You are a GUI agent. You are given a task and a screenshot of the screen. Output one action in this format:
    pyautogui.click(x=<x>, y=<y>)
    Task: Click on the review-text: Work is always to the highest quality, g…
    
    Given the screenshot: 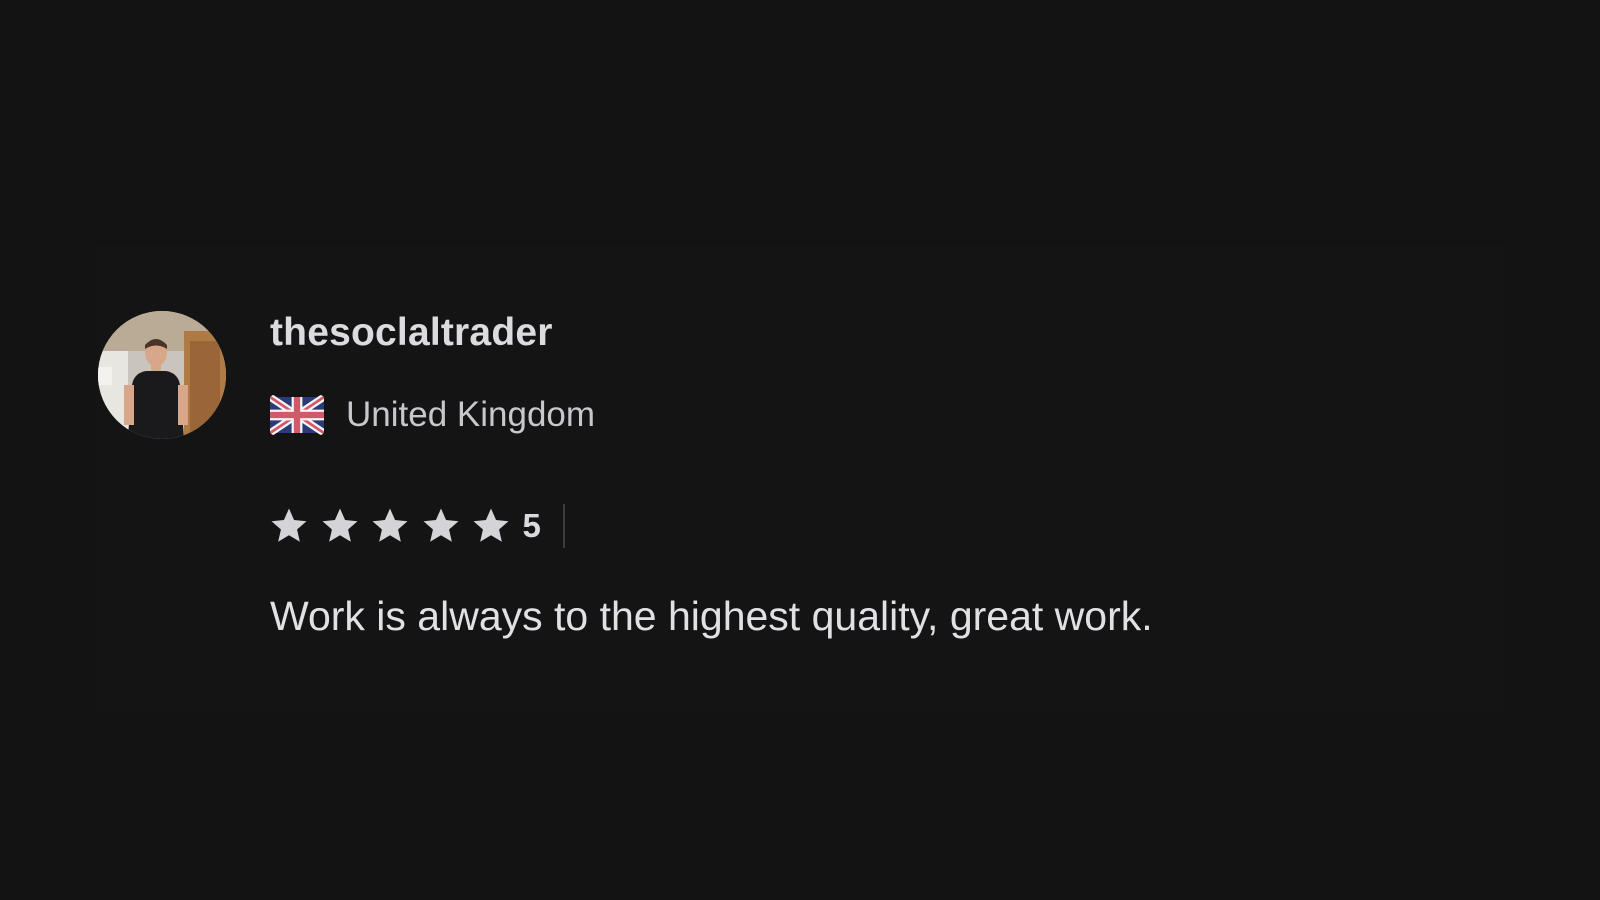 What is the action you would take?
    pyautogui.click(x=711, y=616)
    